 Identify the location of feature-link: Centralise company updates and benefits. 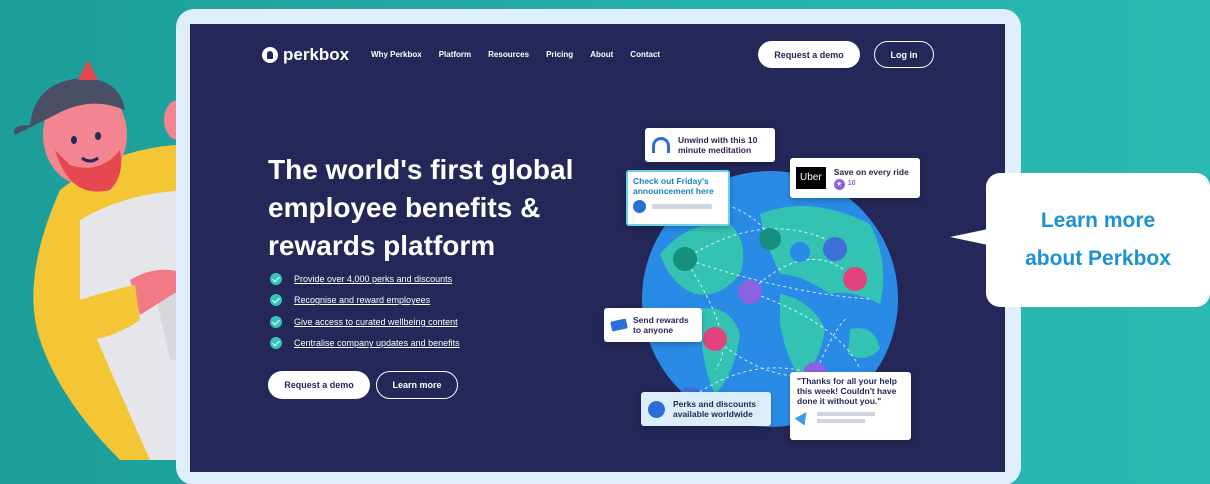
(377, 343).